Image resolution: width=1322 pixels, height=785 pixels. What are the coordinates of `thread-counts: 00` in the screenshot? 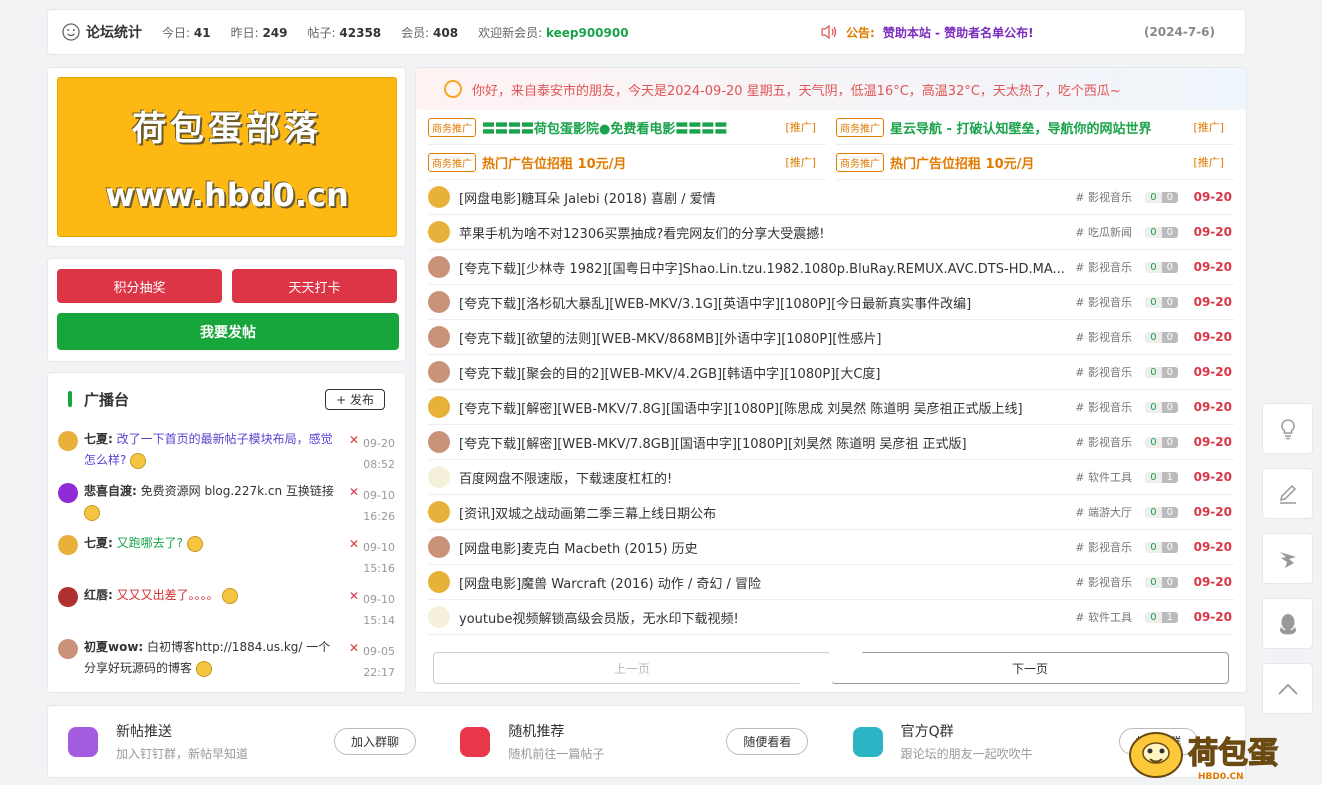 It's located at (1161, 232).